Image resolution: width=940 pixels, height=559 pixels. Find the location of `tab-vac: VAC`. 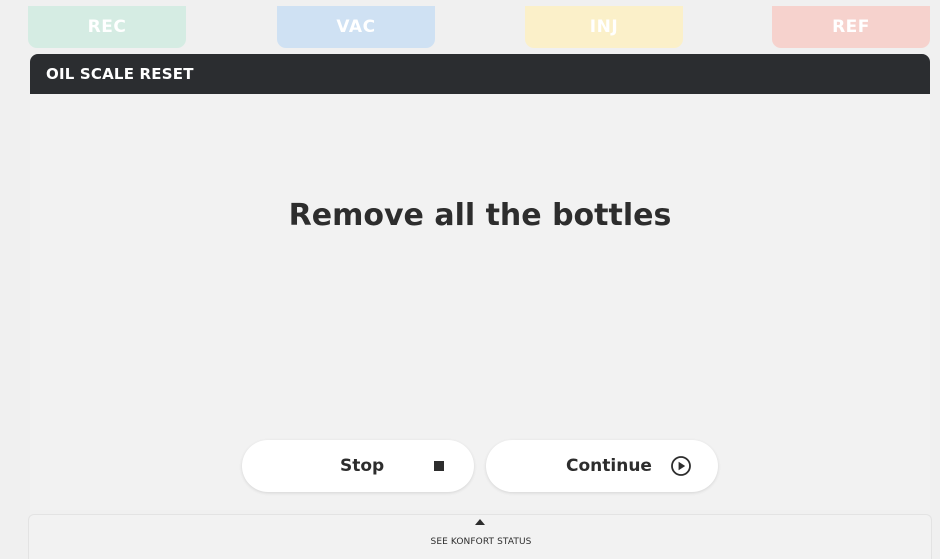

tab-vac: VAC is located at coordinates (356, 27).